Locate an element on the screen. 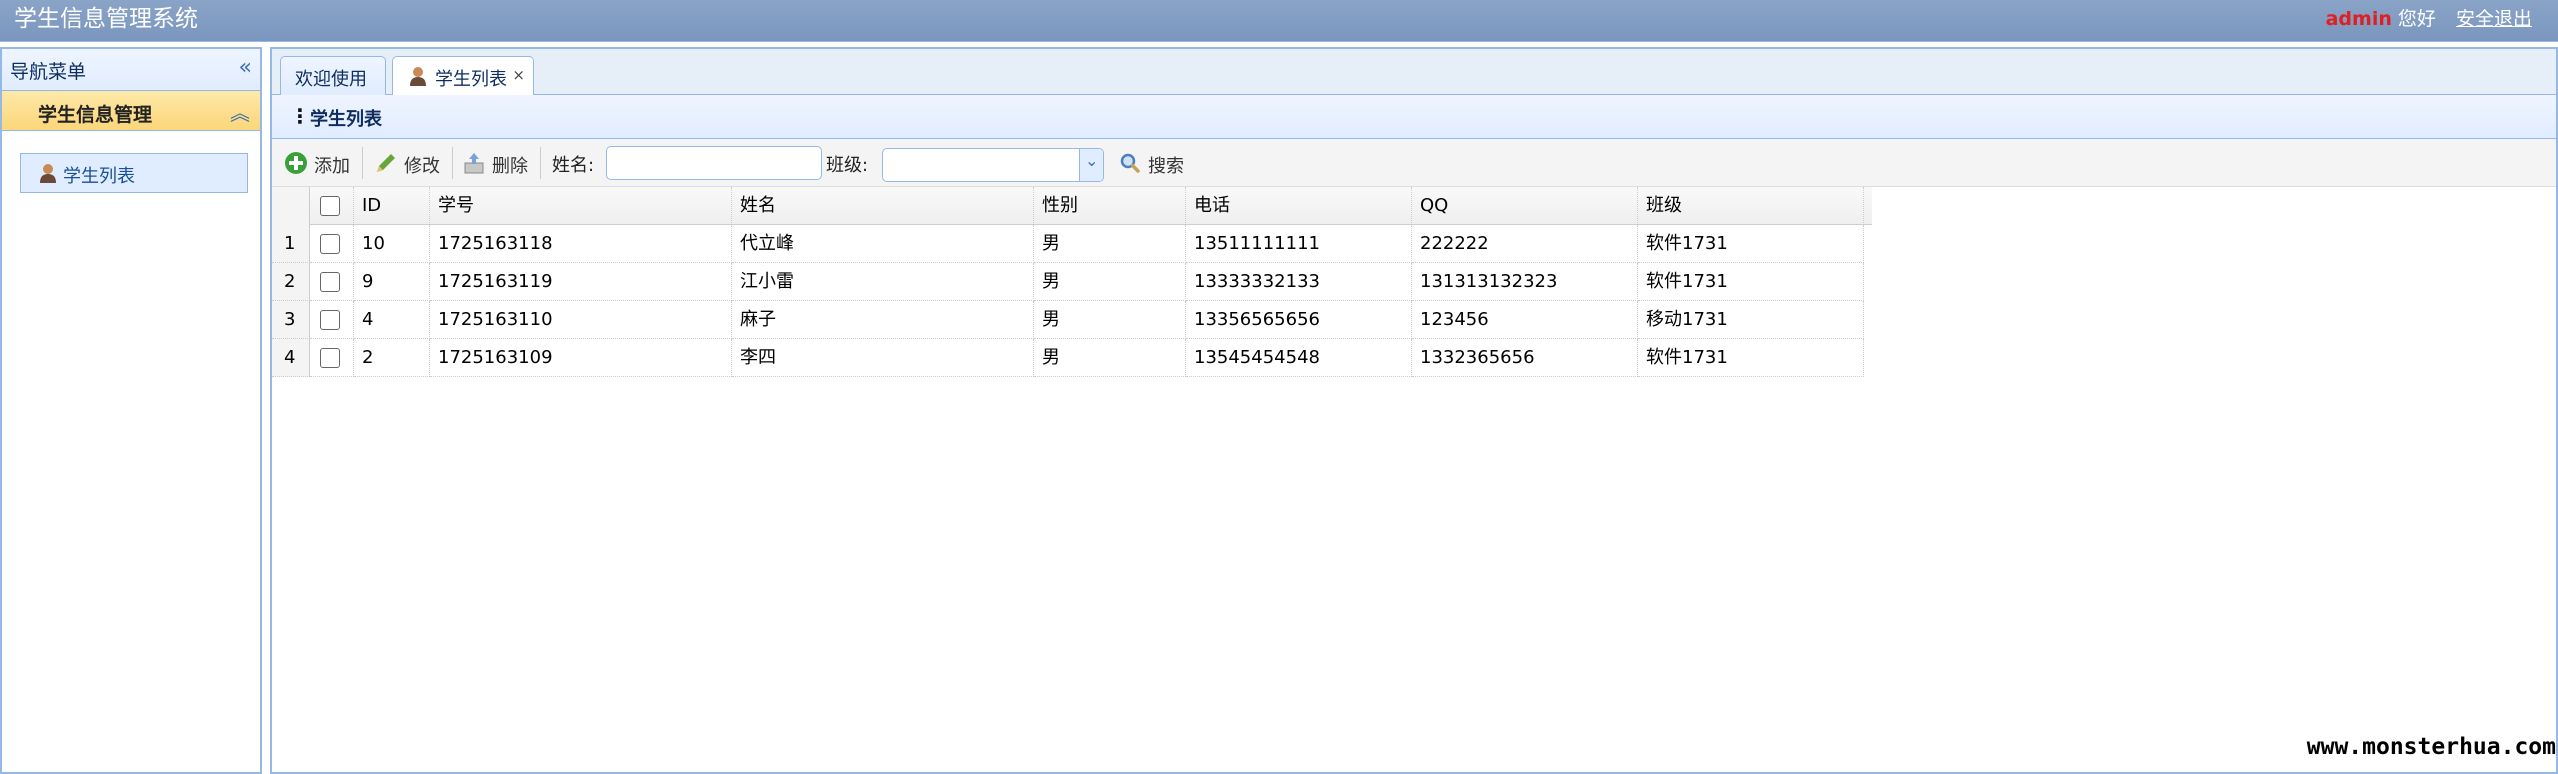  cell-qq: 222222 is located at coordinates (1525, 244).